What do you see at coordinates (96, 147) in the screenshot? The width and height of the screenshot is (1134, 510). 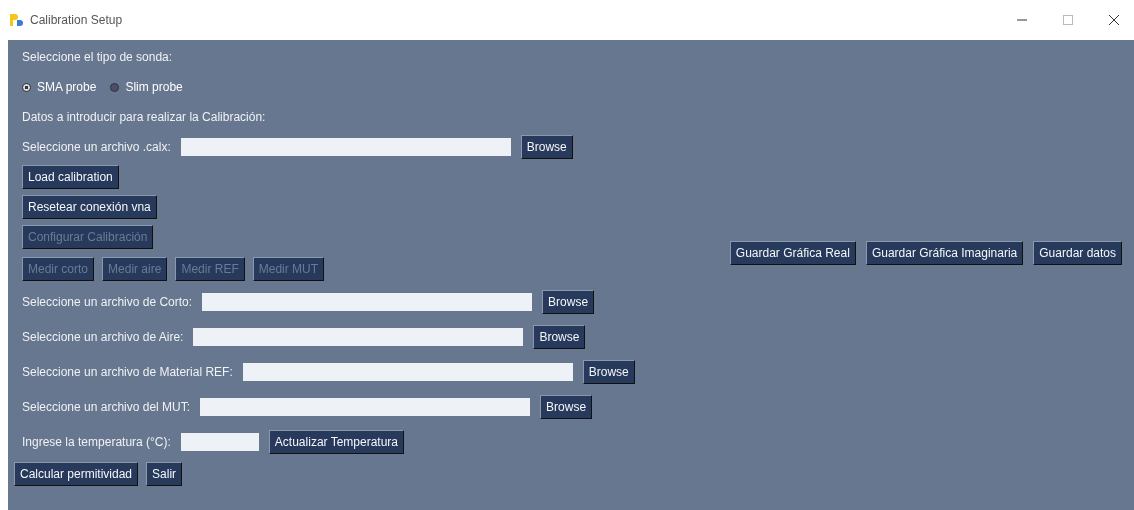 I see `field-label: Seleccione un archivo .calx:` at bounding box center [96, 147].